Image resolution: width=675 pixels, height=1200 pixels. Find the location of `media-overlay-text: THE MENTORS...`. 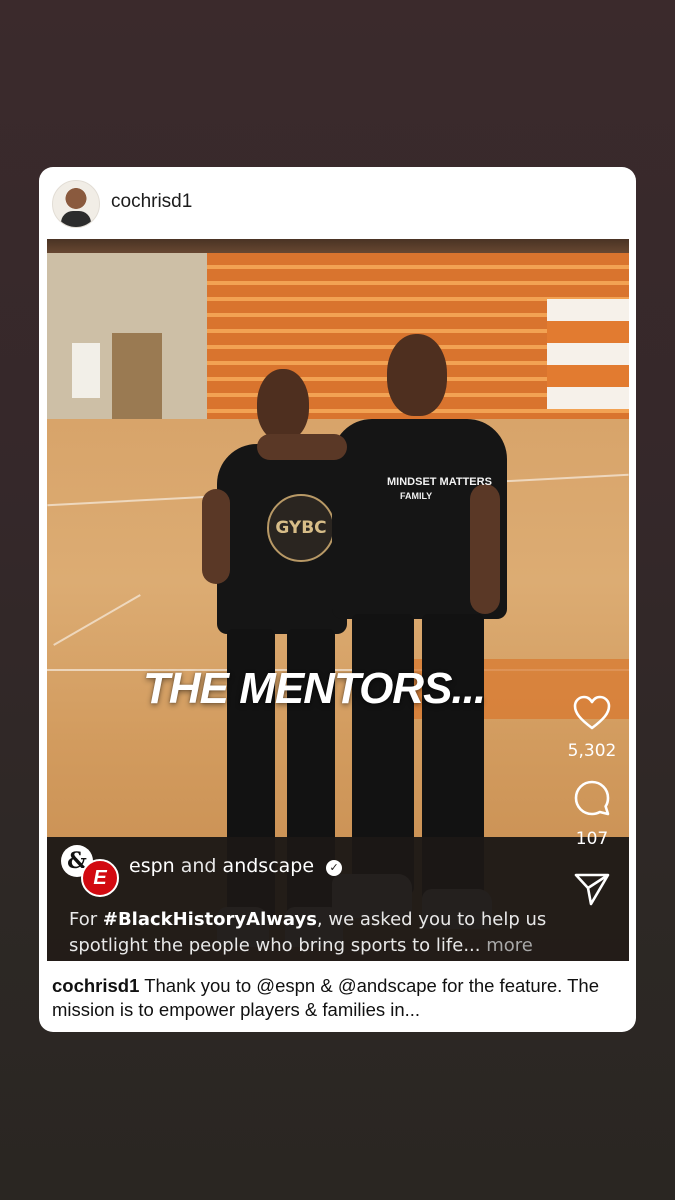

media-overlay-text: THE MENTORS... is located at coordinates (314, 688).